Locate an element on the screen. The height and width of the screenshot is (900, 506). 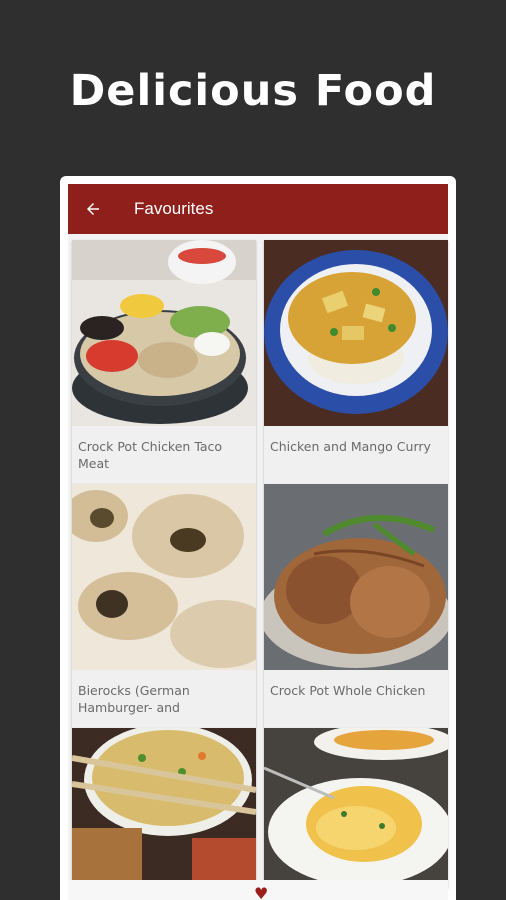
recipe-title: Chicken and Mango Curry is located at coordinates (350, 446).